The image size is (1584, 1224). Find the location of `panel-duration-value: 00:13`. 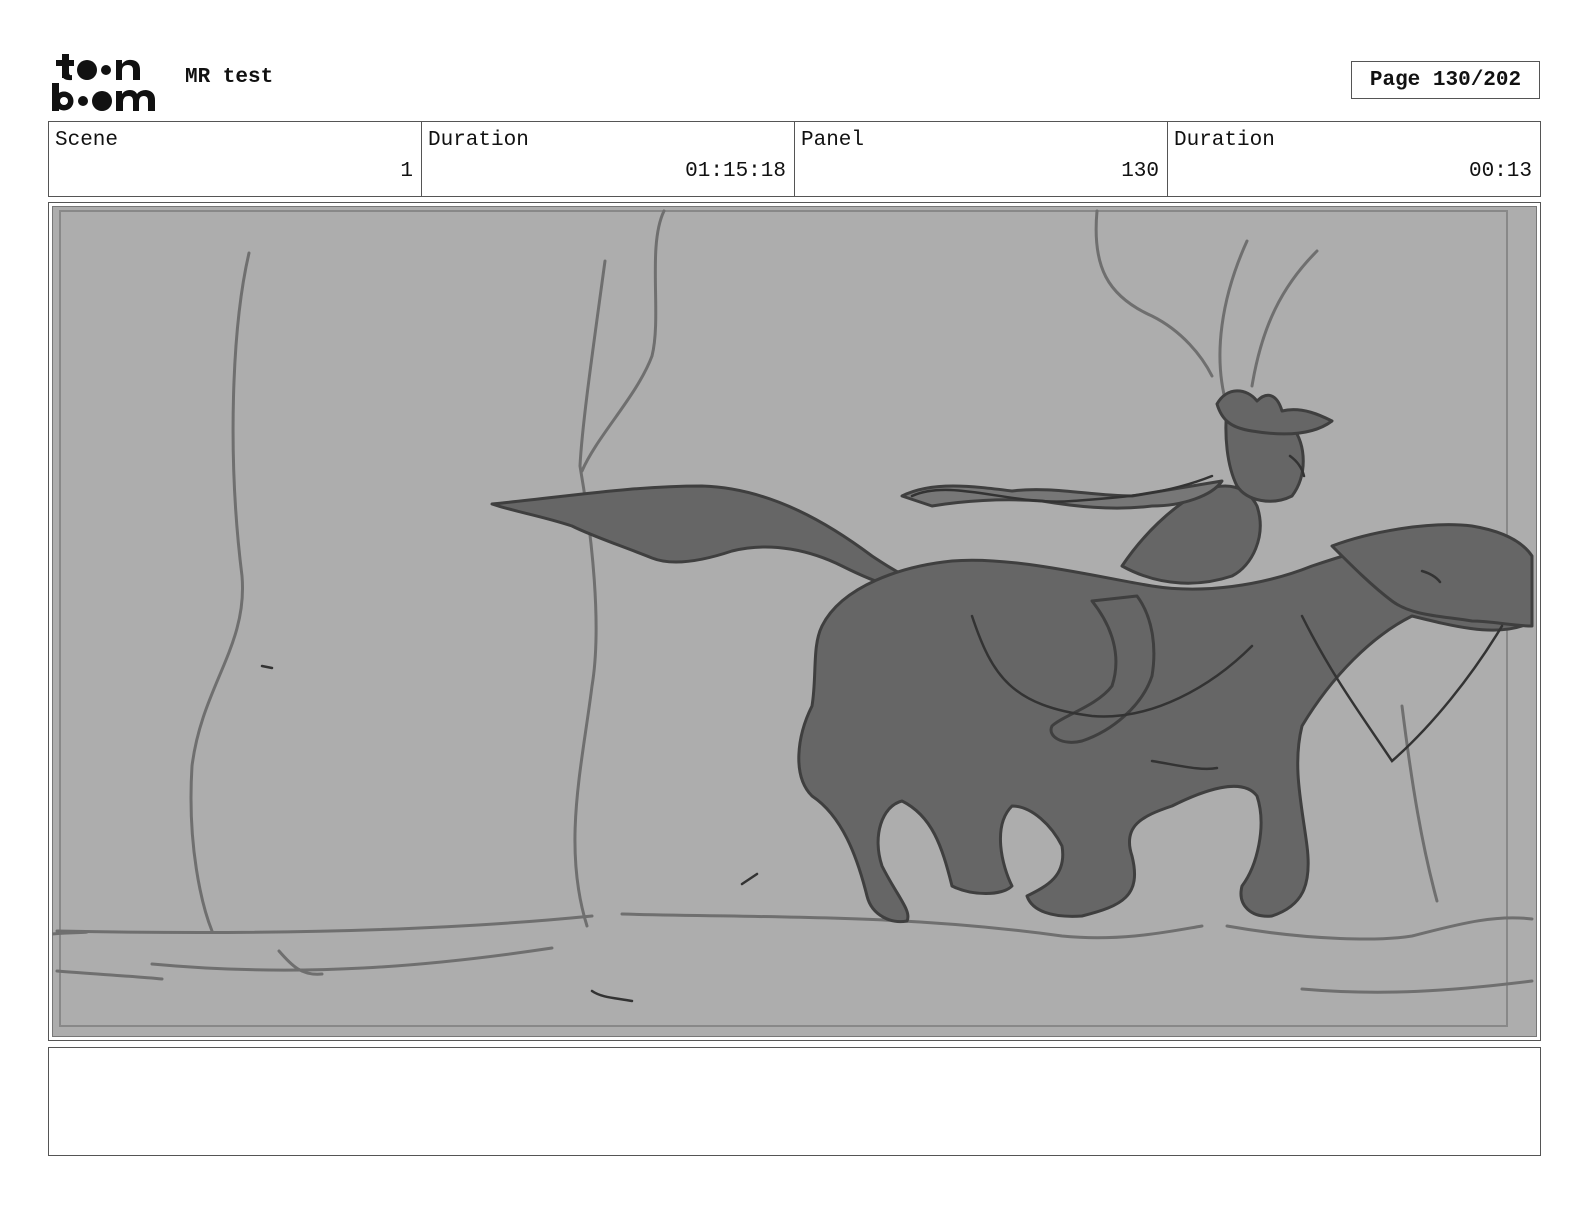

panel-duration-value: 00:13 is located at coordinates (1500, 171).